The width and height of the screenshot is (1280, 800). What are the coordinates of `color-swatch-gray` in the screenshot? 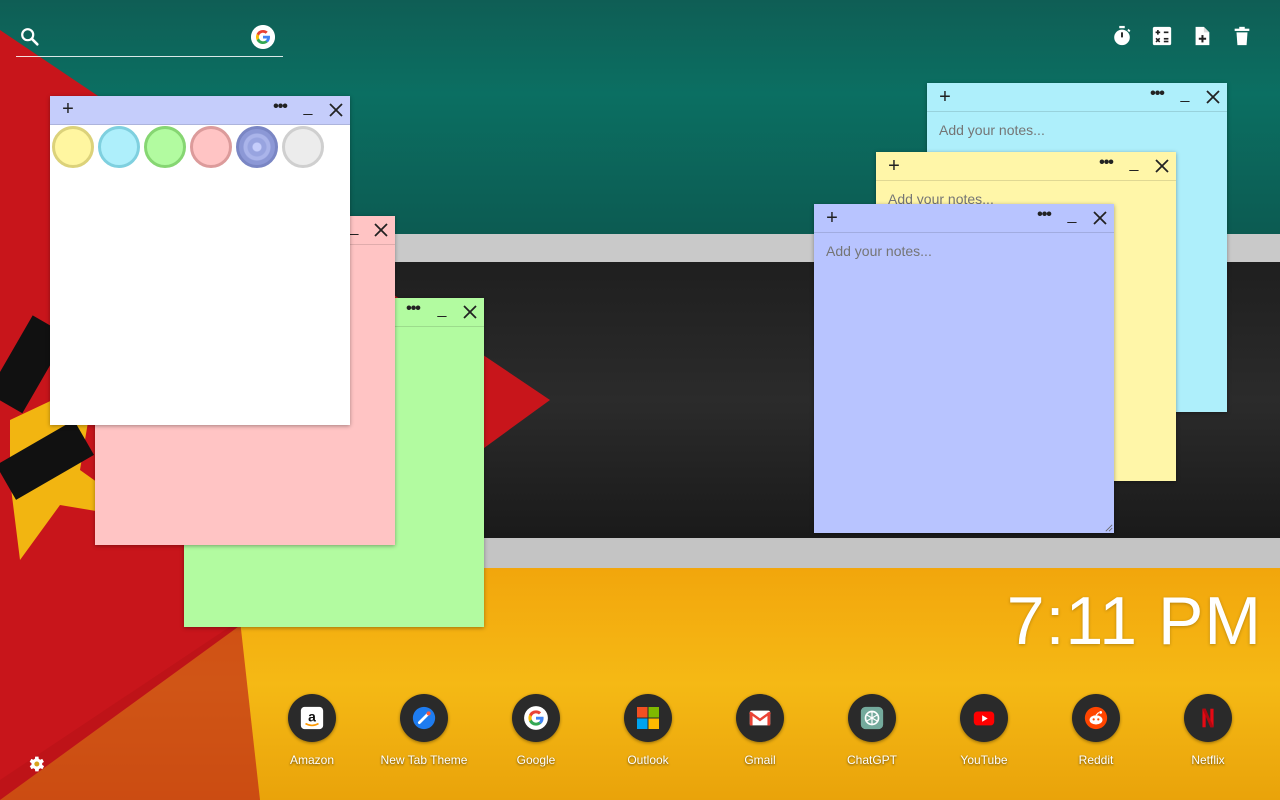 It's located at (303, 147).